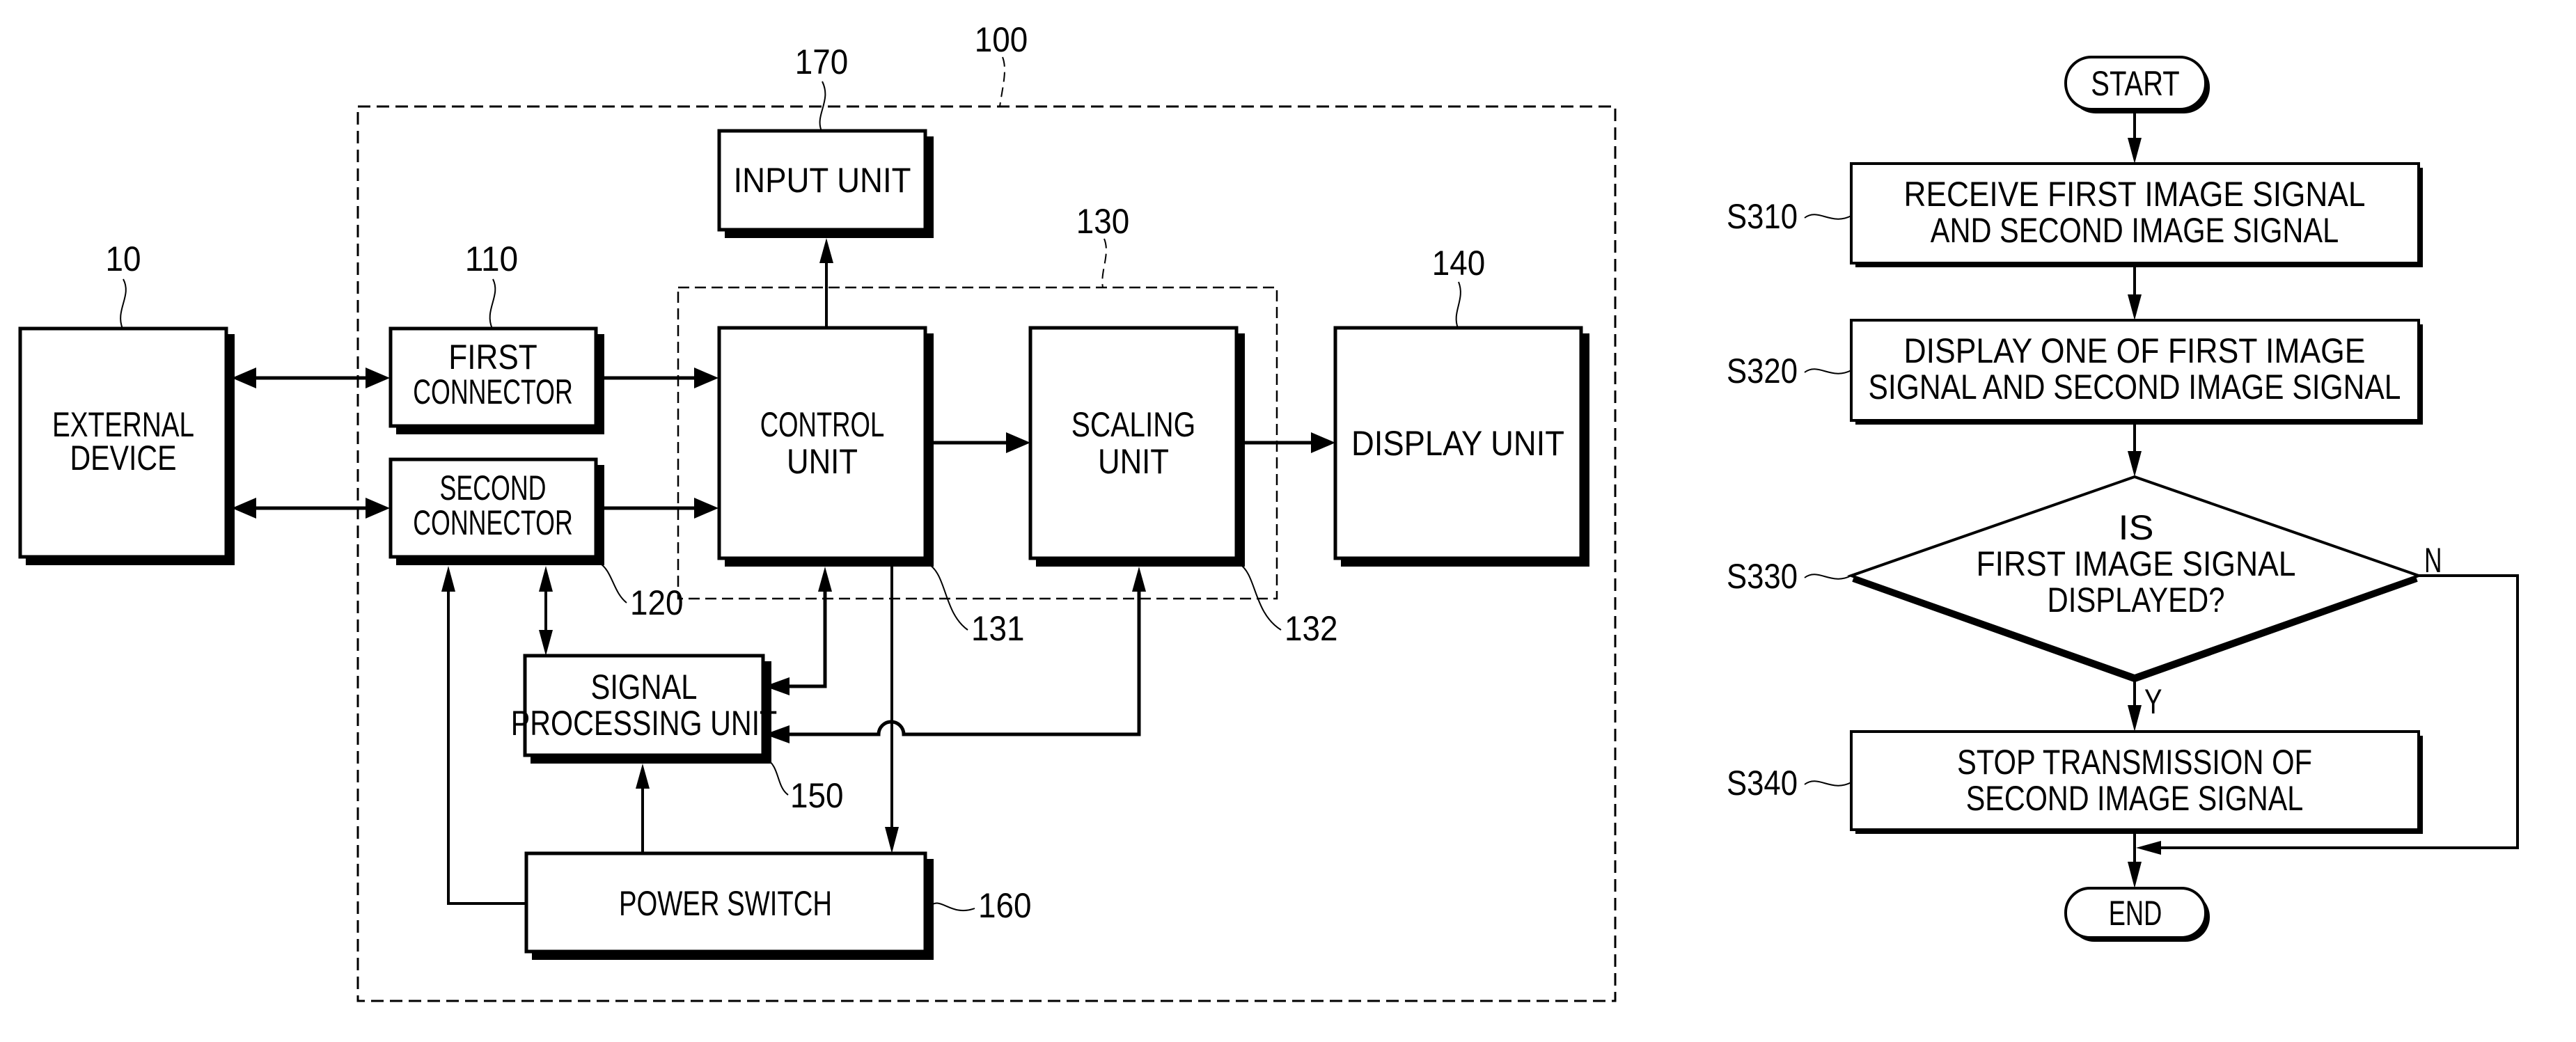 Image resolution: width=2576 pixels, height=1042 pixels. What do you see at coordinates (2135, 194) in the screenshot?
I see `step-text-line: RECEIVE FIRST IMAGE SIGNAL` at bounding box center [2135, 194].